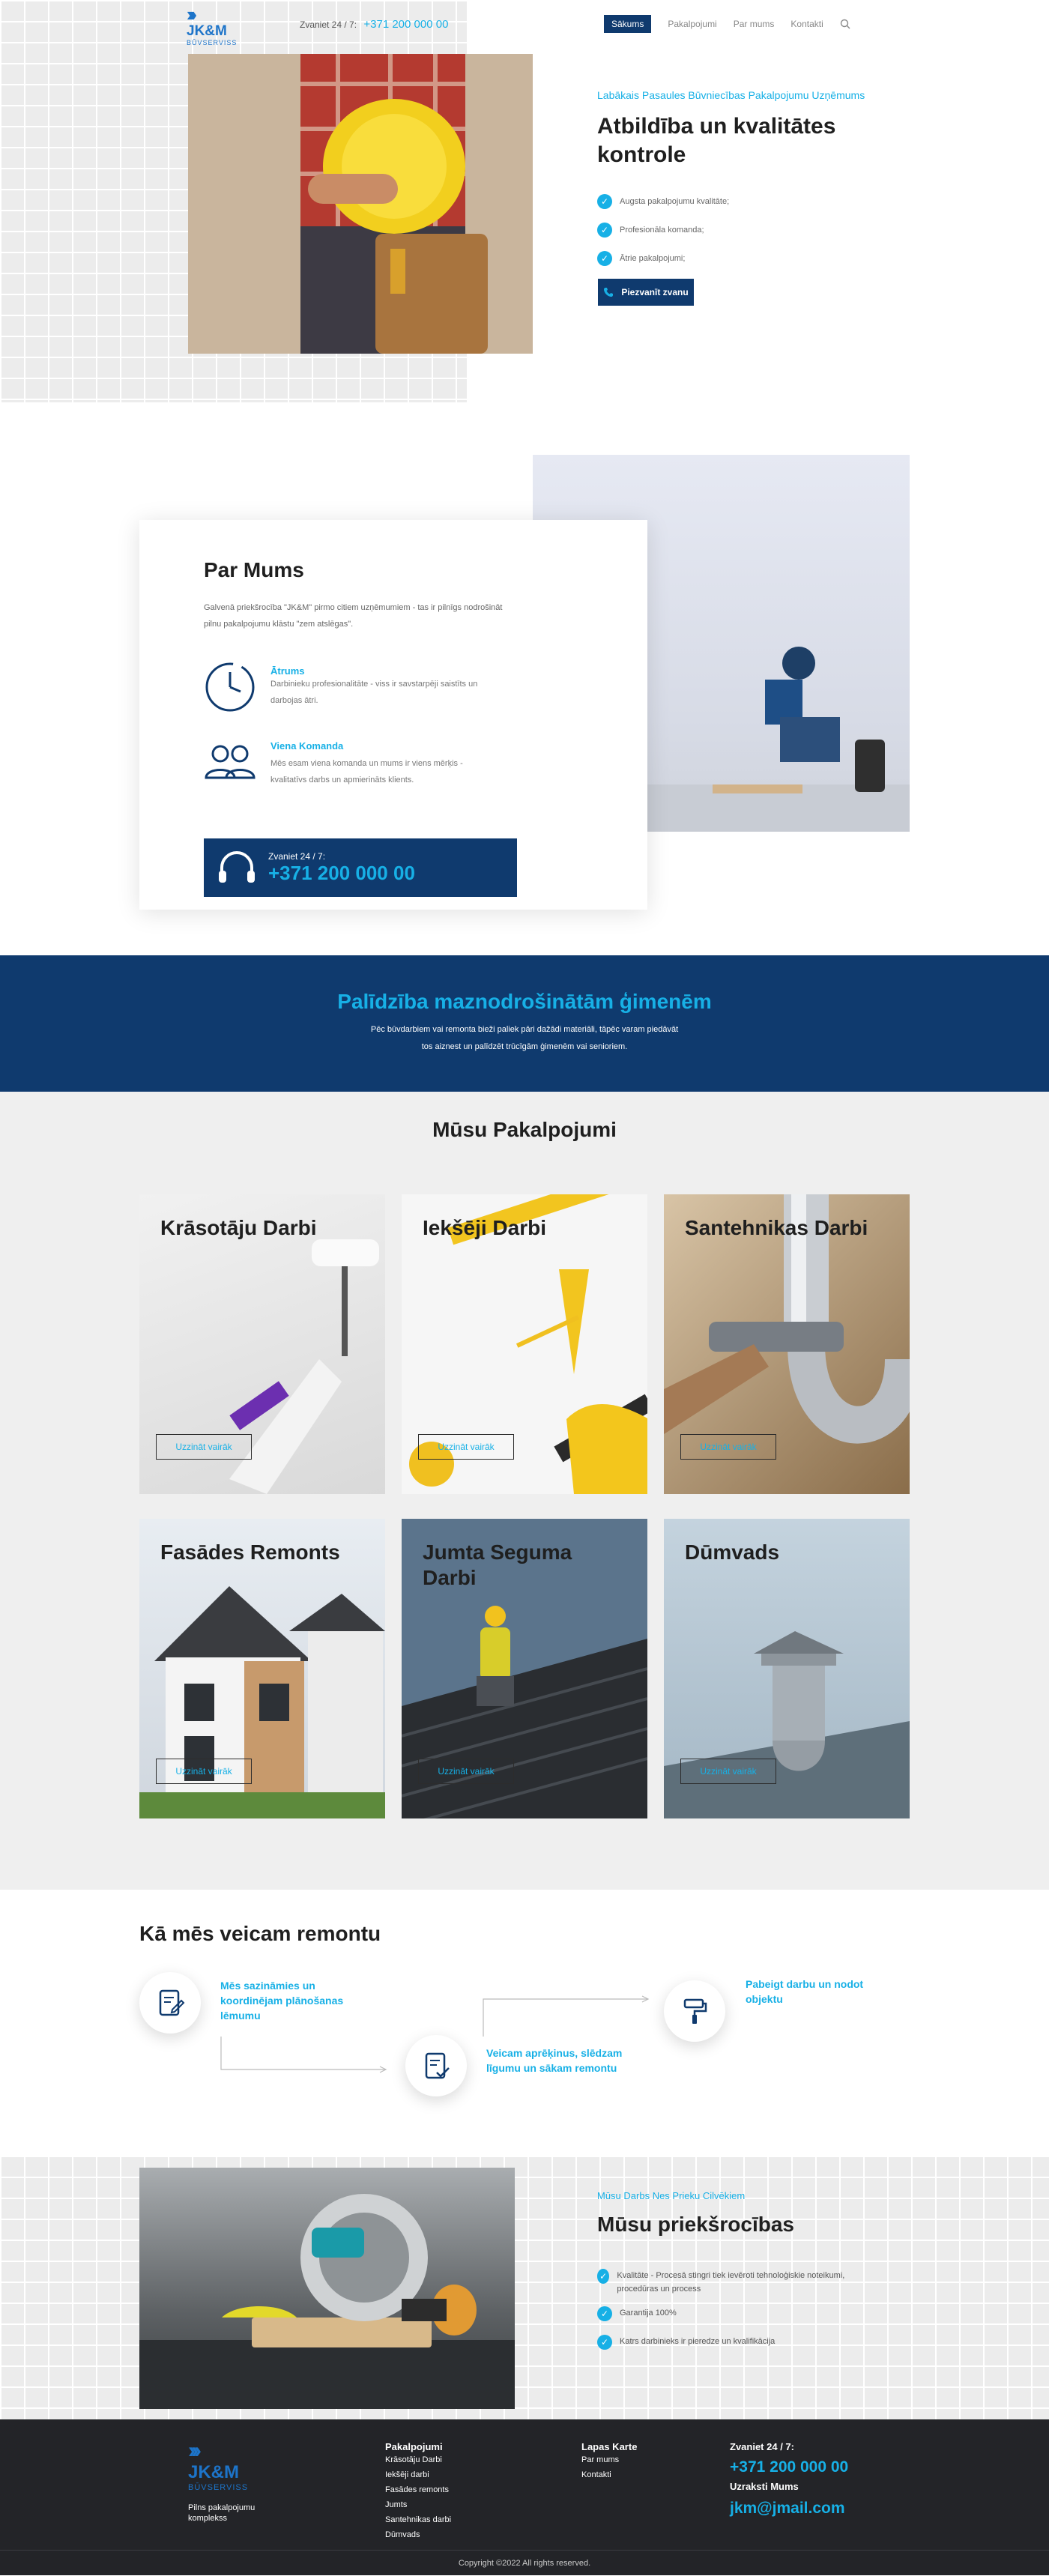  I want to click on list-item: ✓ Ātrie pakalpojumi;, so click(663, 258).